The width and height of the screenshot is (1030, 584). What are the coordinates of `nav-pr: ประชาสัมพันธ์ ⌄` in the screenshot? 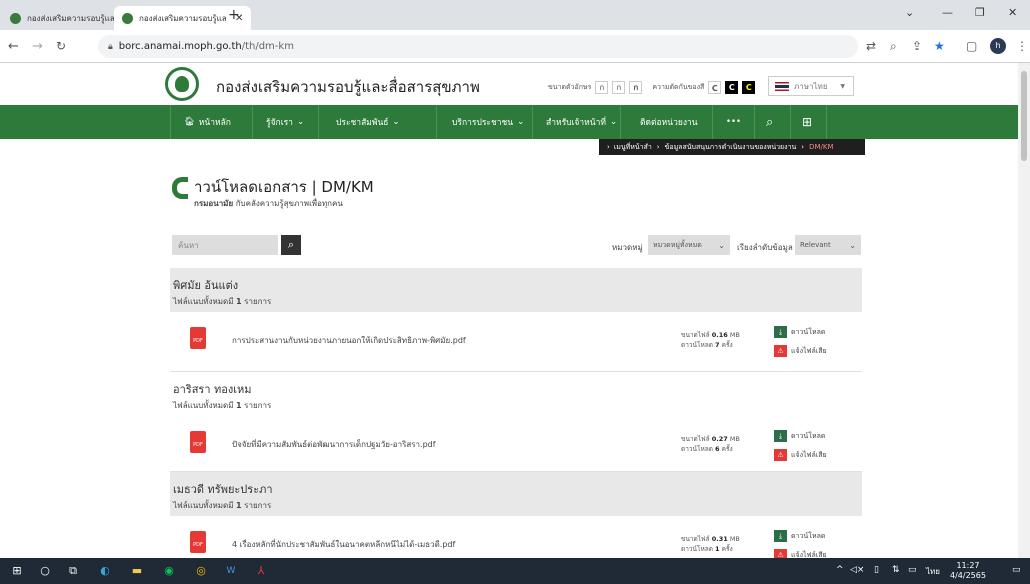 It's located at (368, 122).